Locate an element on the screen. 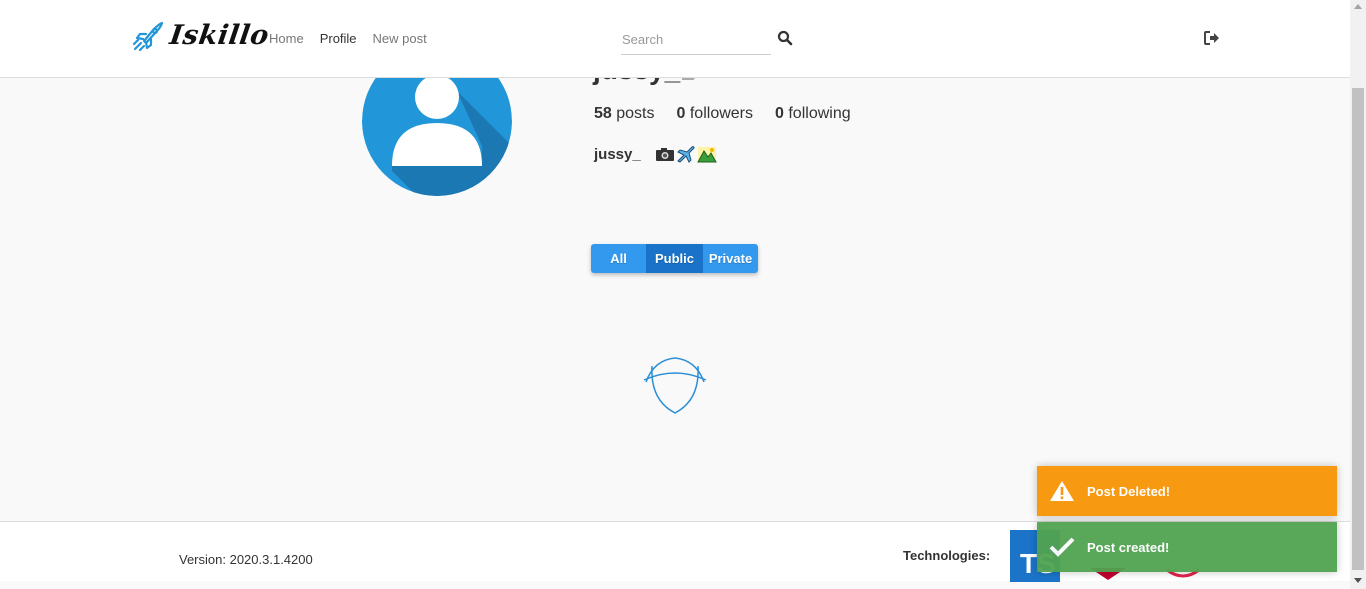  nav-new-post-link: New post is located at coordinates (400, 38).